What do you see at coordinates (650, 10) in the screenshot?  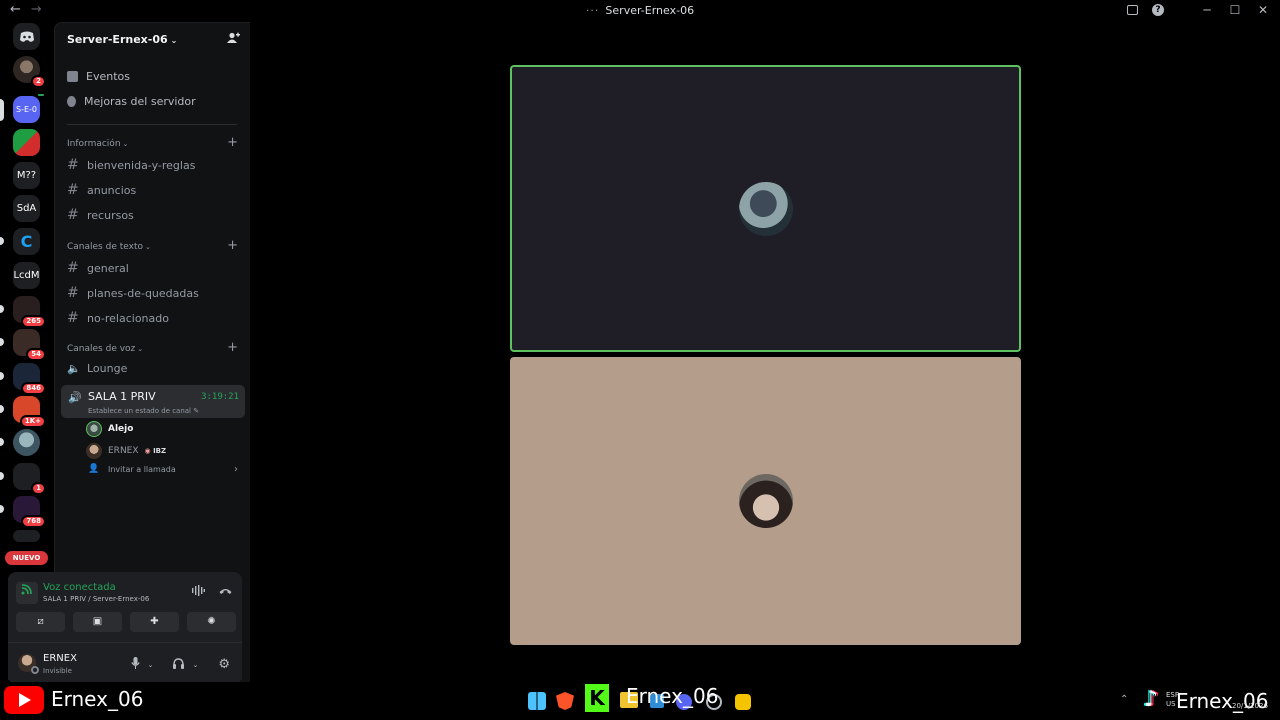 I see `window-title-text: Server-Ernex-06` at bounding box center [650, 10].